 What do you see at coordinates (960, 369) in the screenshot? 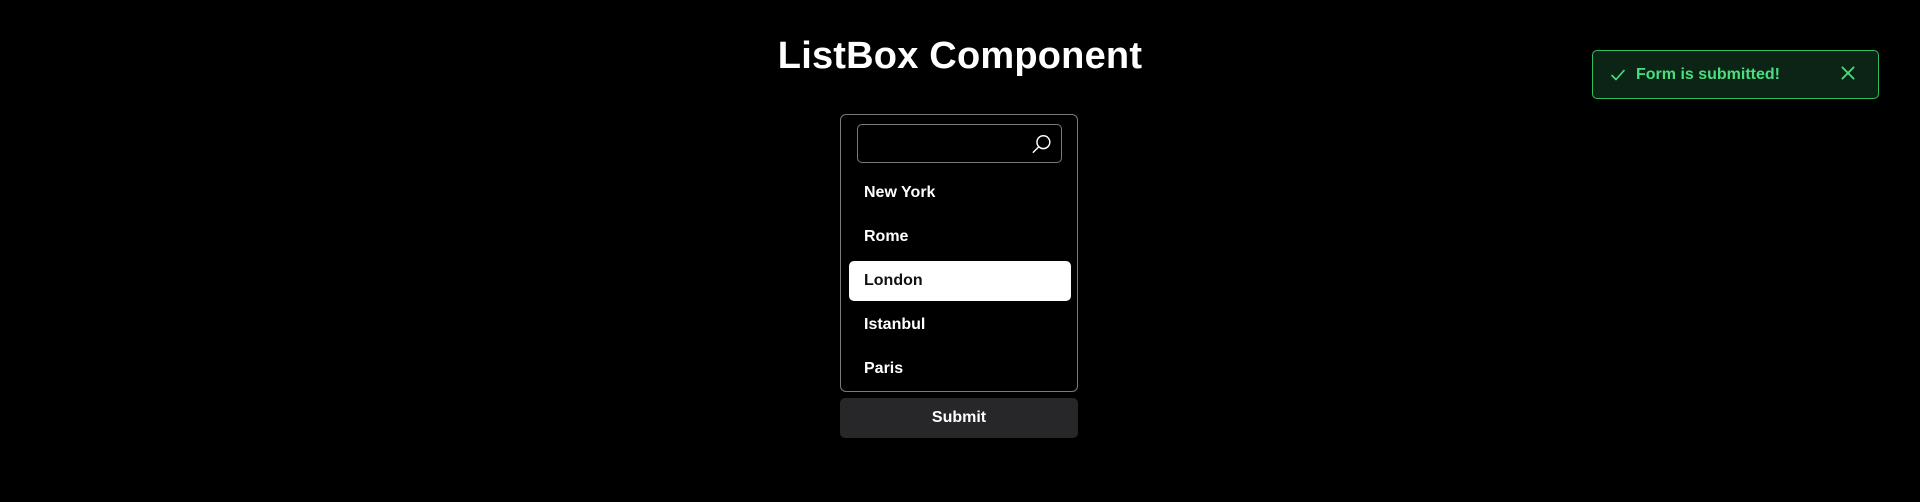
I see `listbox-option-paris: Paris` at bounding box center [960, 369].